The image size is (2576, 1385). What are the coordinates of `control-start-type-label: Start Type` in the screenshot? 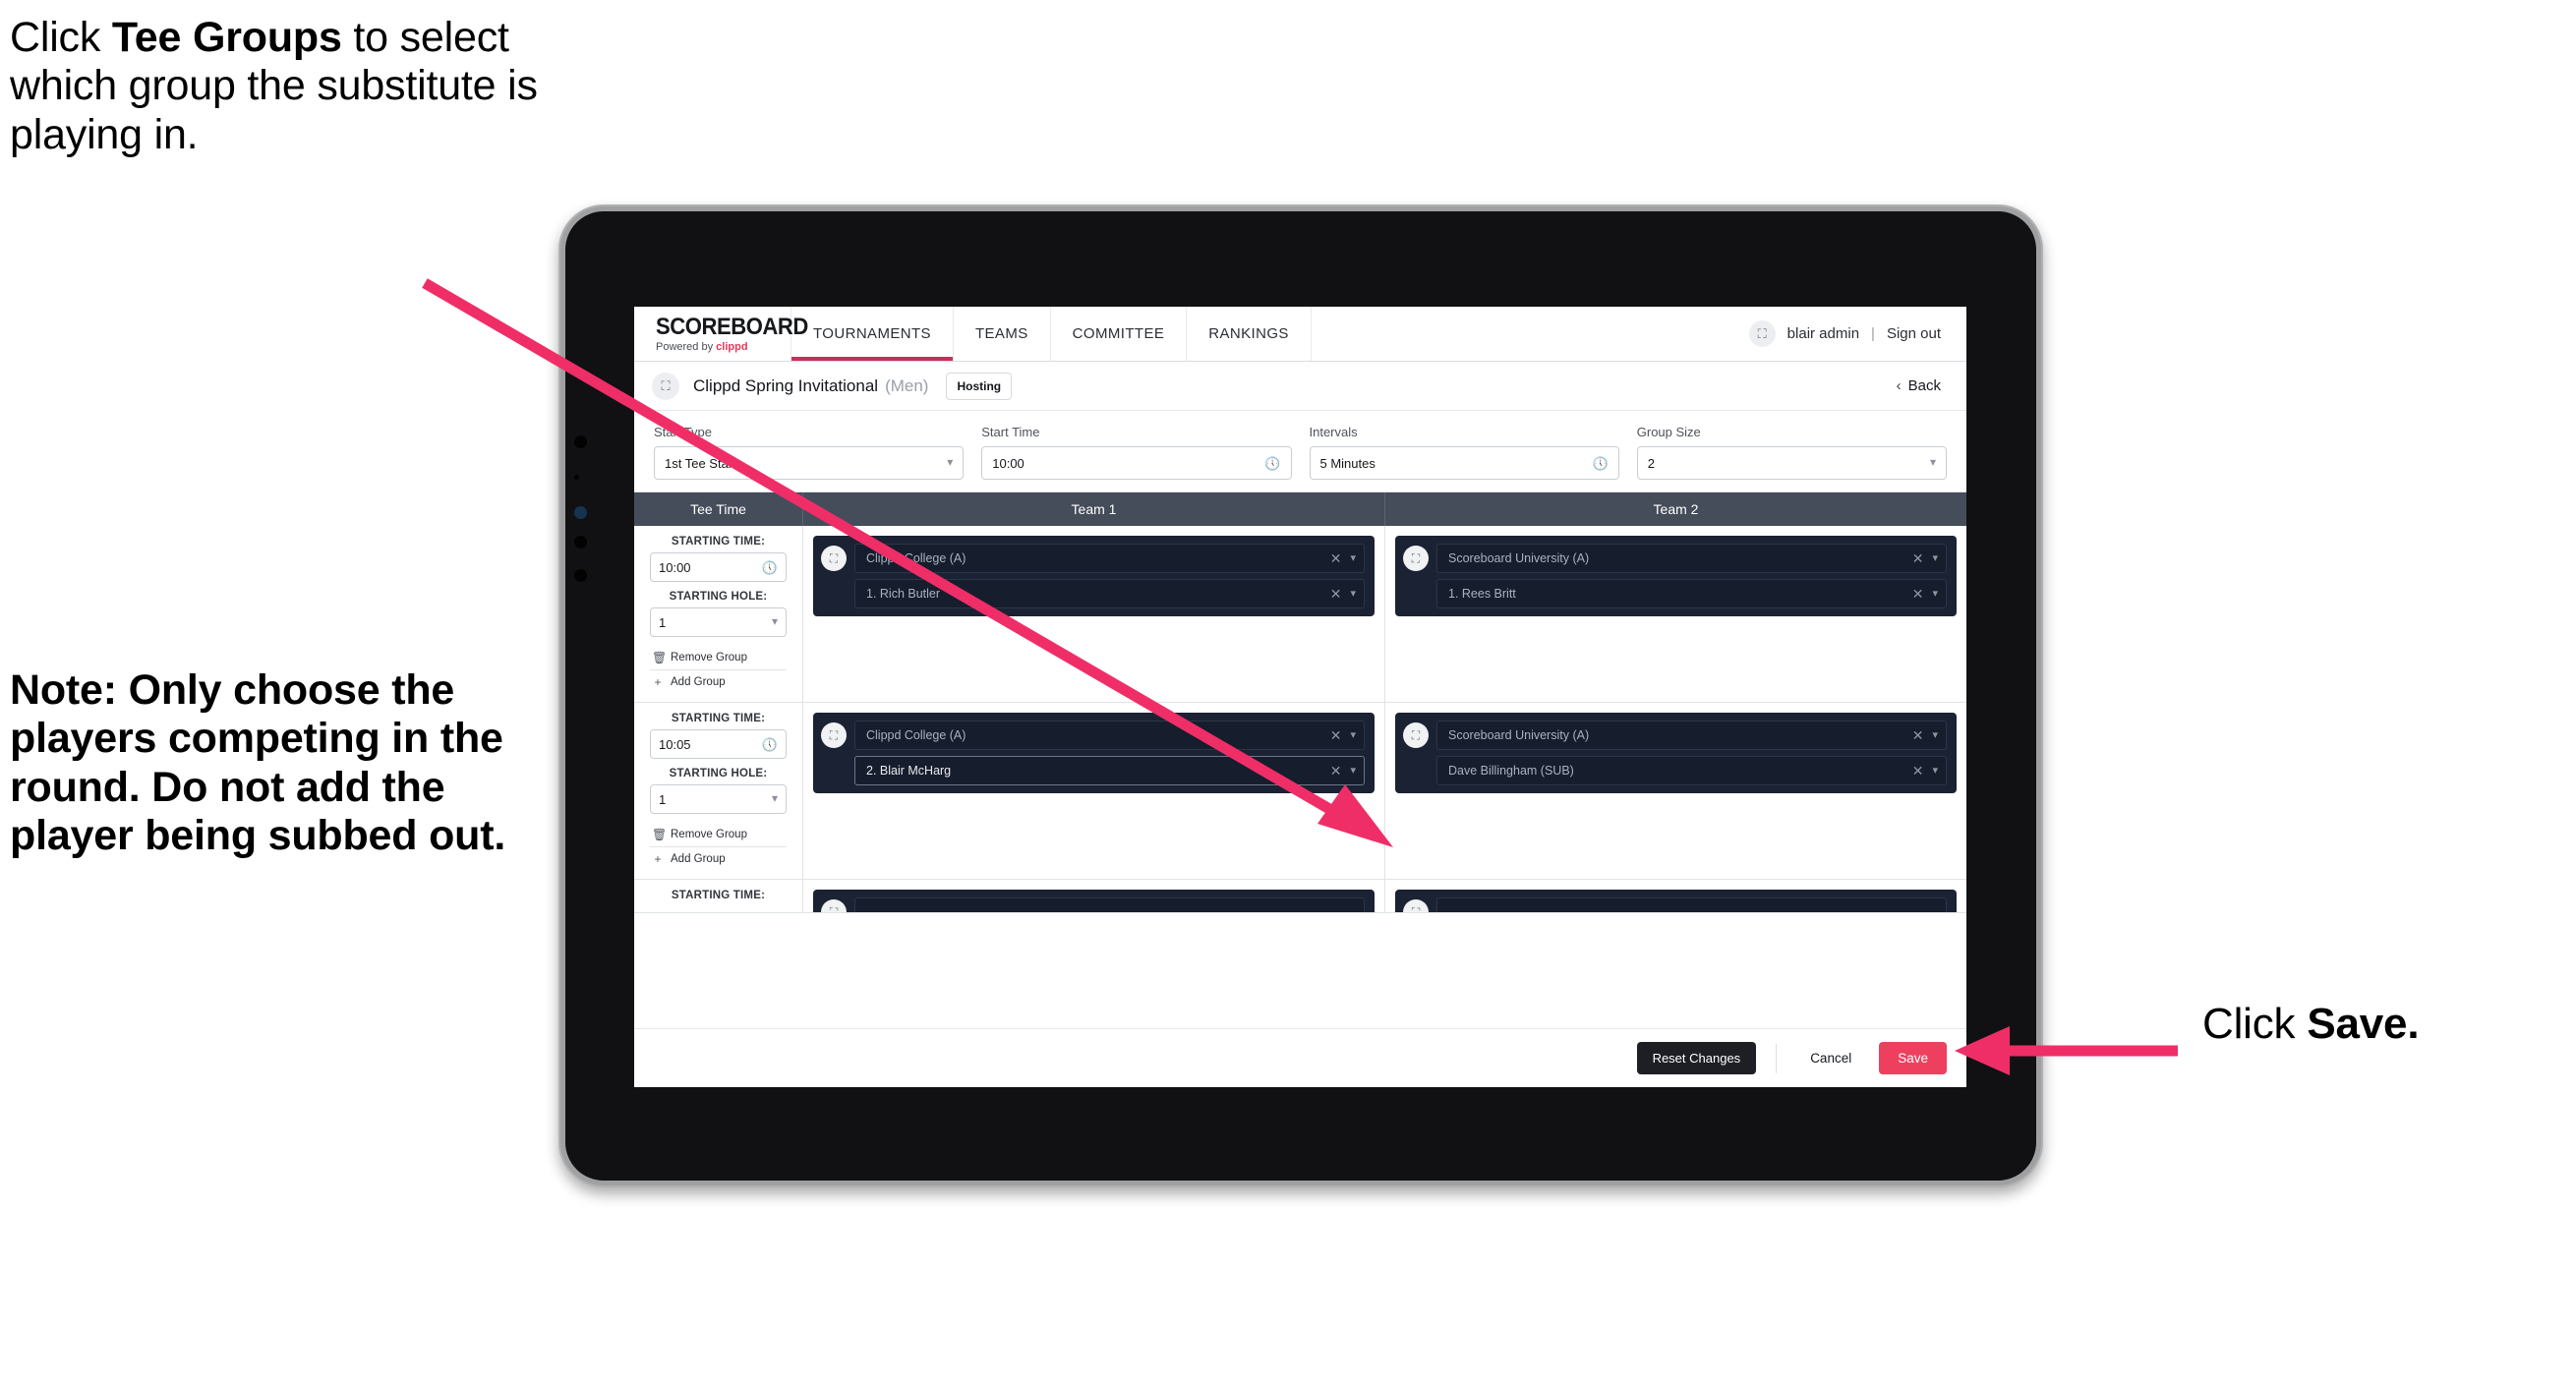 It's located at (683, 432).